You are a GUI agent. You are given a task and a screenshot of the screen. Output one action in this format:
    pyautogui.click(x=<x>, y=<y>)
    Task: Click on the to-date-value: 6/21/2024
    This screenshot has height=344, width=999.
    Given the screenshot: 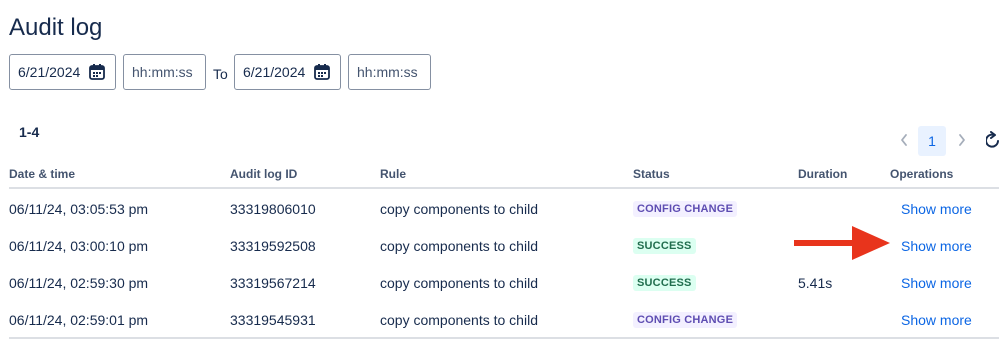 What is the action you would take?
    pyautogui.click(x=274, y=72)
    